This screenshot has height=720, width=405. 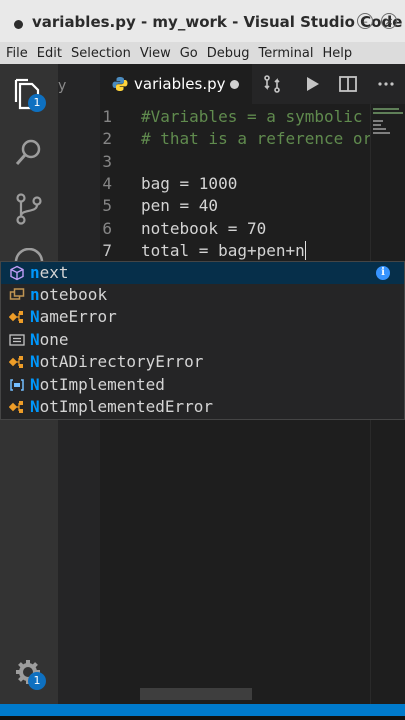 What do you see at coordinates (202, 317) in the screenshot?
I see `suggestion-item-nameerror: NameError` at bounding box center [202, 317].